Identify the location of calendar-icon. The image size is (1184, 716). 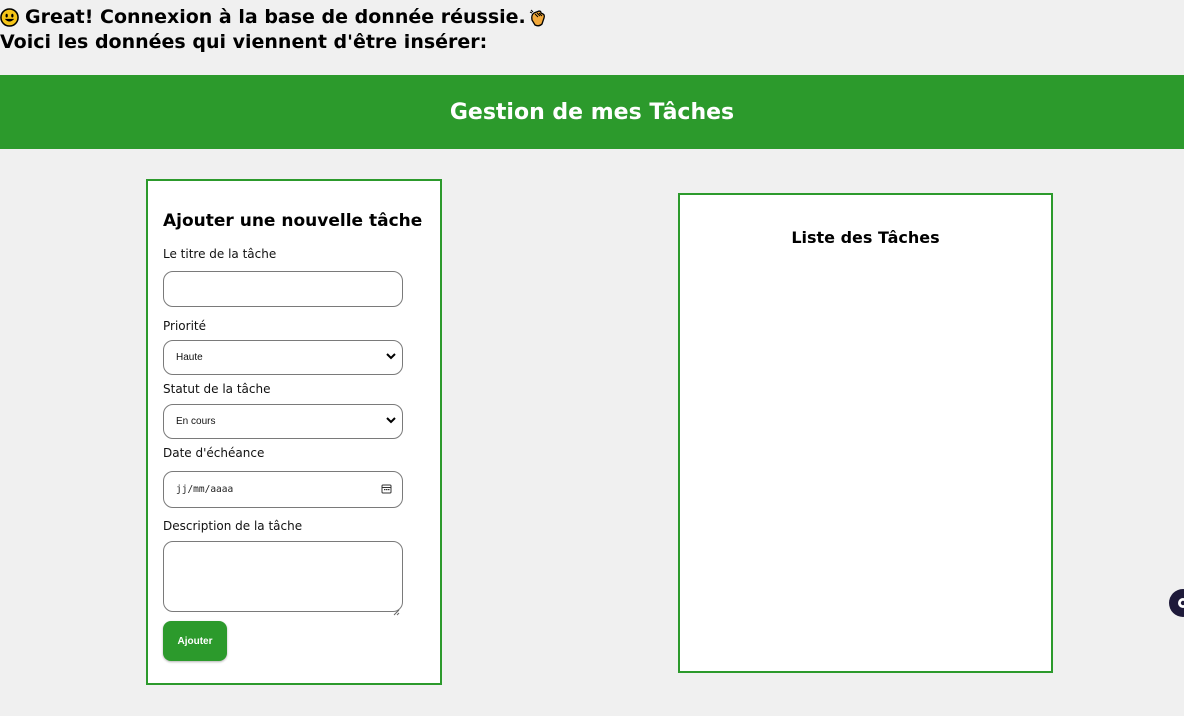
(386, 490).